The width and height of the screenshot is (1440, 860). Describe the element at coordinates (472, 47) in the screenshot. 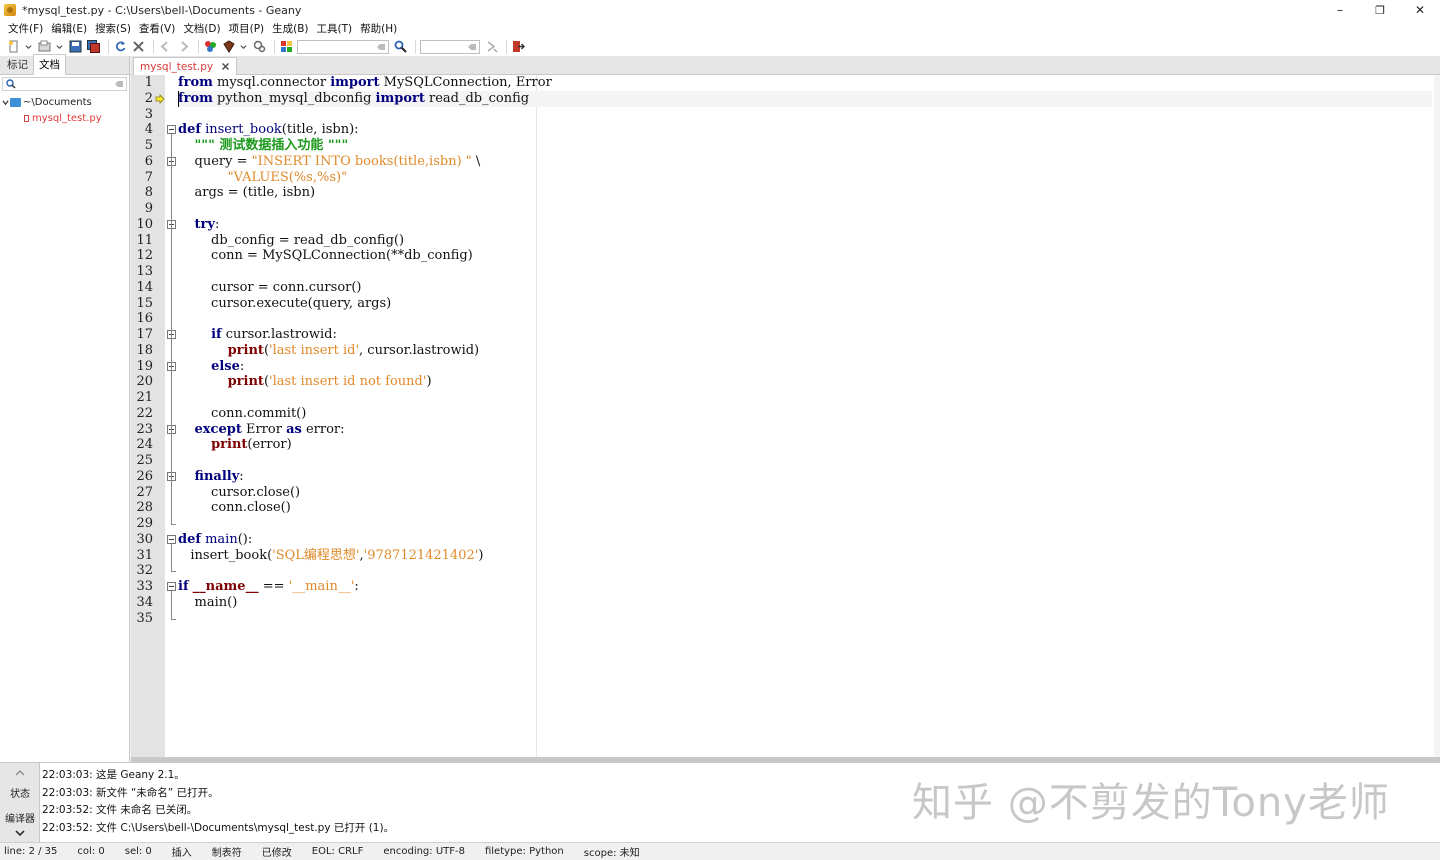

I see `clear-goto-icon` at that location.